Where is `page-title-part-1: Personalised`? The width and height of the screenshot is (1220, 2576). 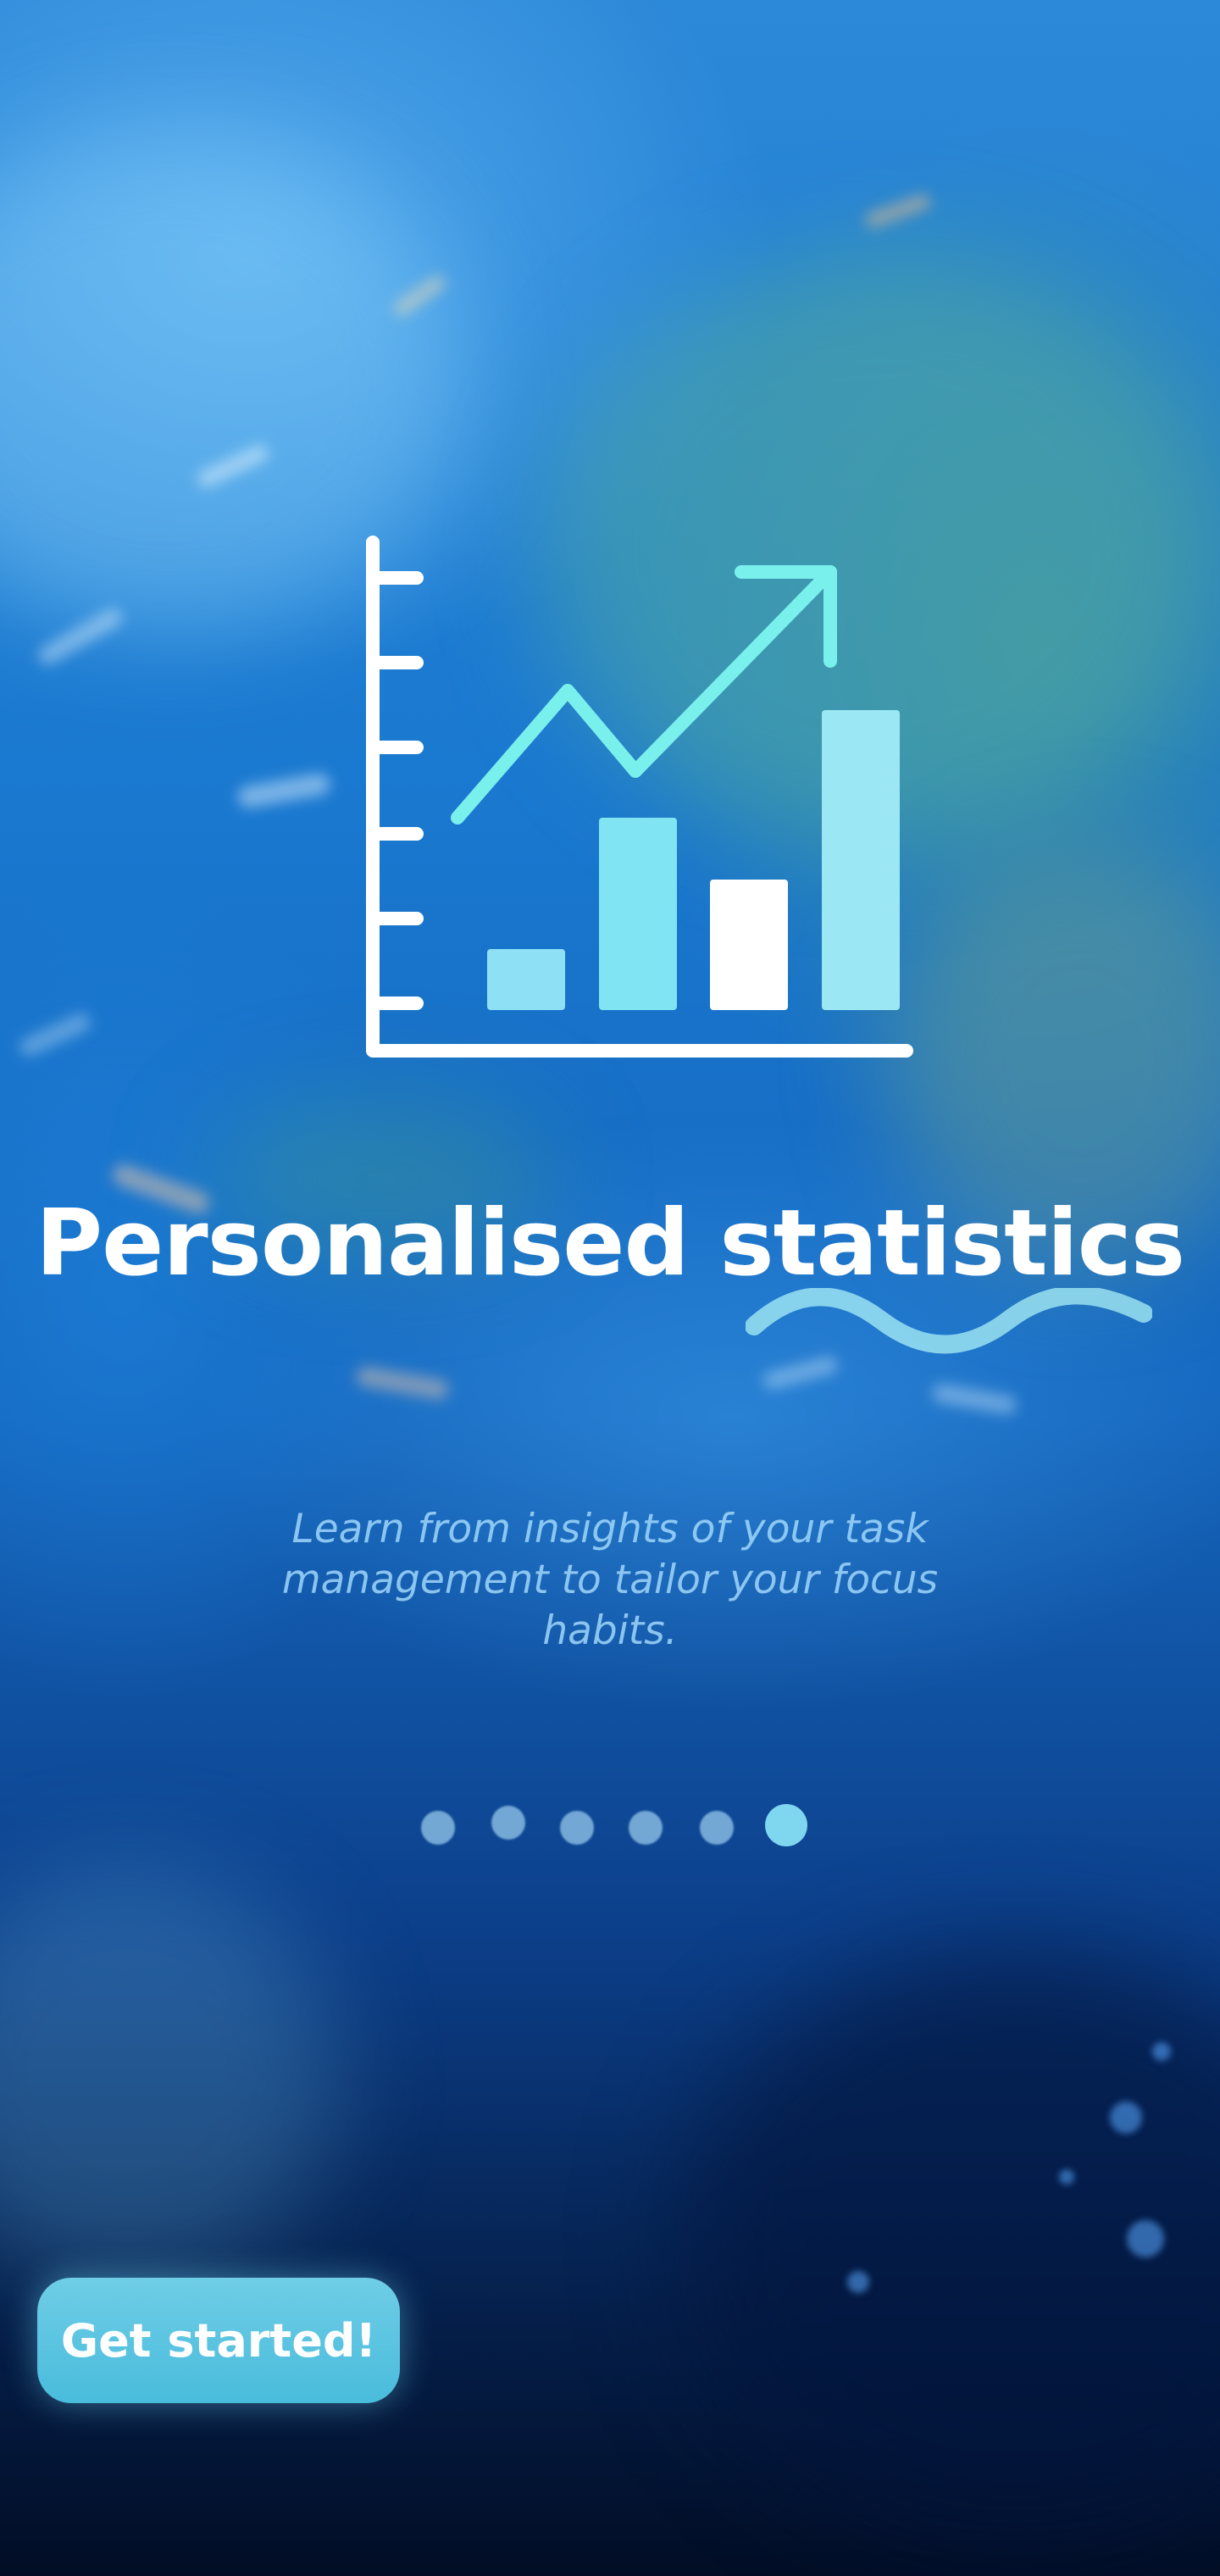
page-title-part-1: Personalised is located at coordinates (377, 1243).